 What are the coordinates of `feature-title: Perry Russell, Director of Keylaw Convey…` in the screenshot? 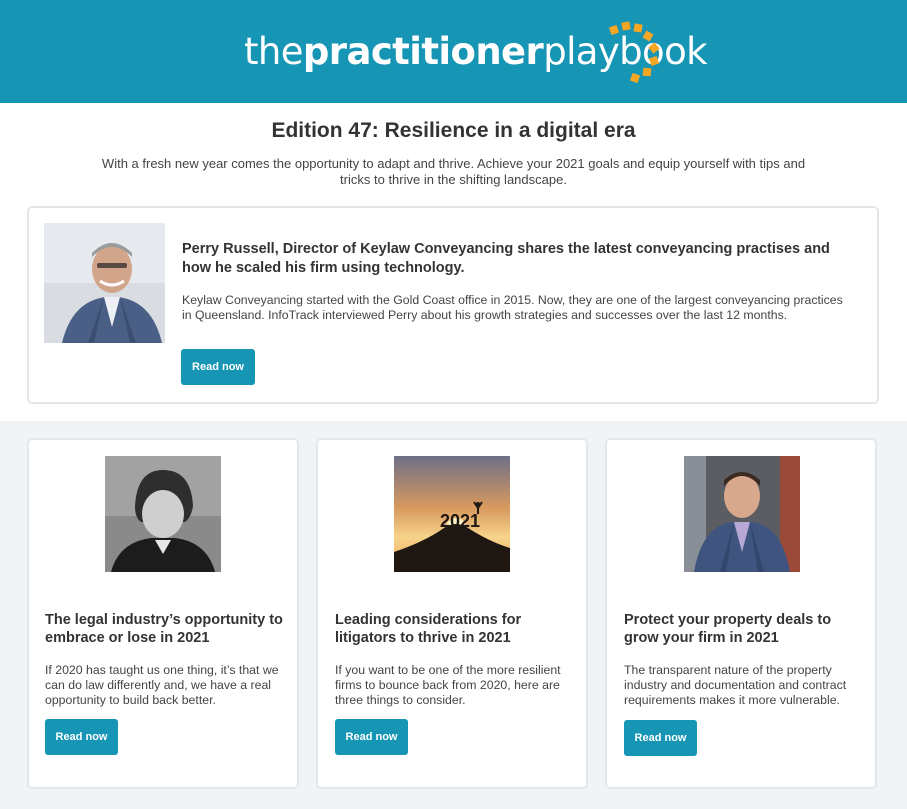 It's located at (517, 259).